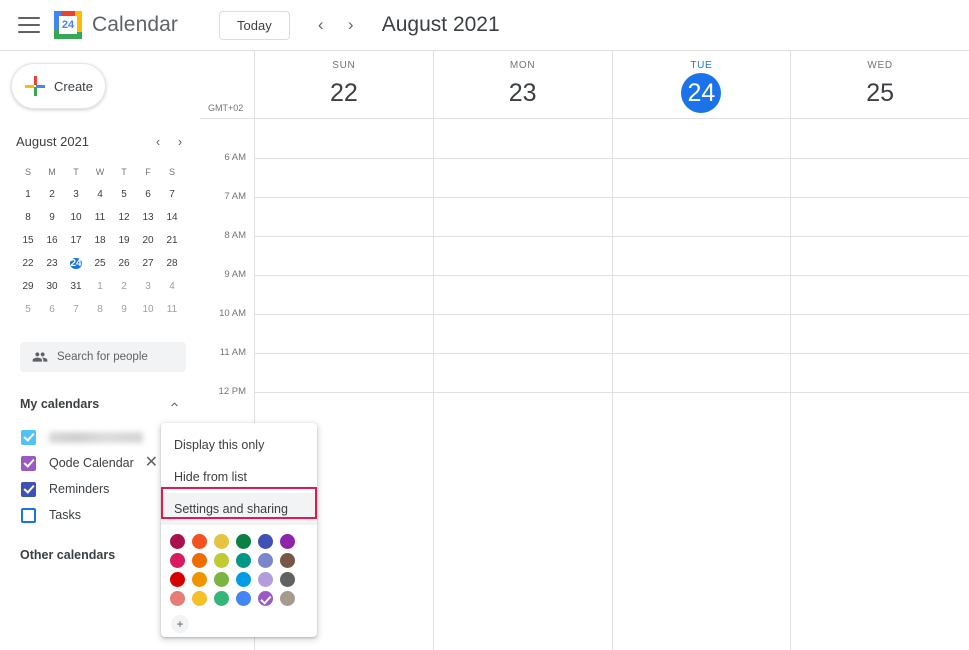 This screenshot has width=969, height=650. What do you see at coordinates (100, 263) in the screenshot?
I see `mini-calendar-day: 25` at bounding box center [100, 263].